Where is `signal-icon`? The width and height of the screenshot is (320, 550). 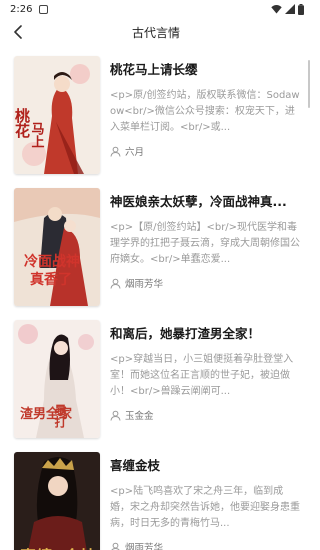
signal-icon is located at coordinates (290, 9).